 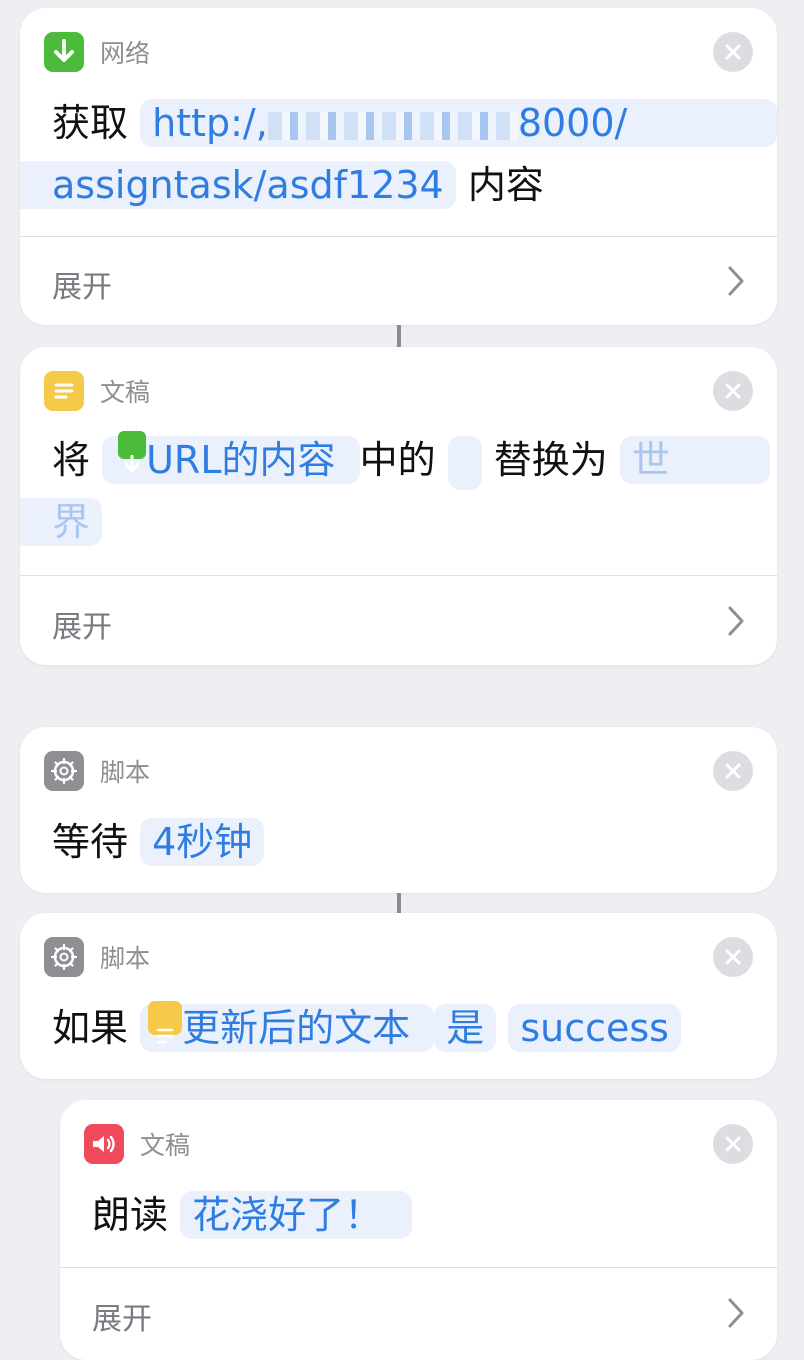 What do you see at coordinates (90, 842) in the screenshot?
I see `action-verb: 等待` at bounding box center [90, 842].